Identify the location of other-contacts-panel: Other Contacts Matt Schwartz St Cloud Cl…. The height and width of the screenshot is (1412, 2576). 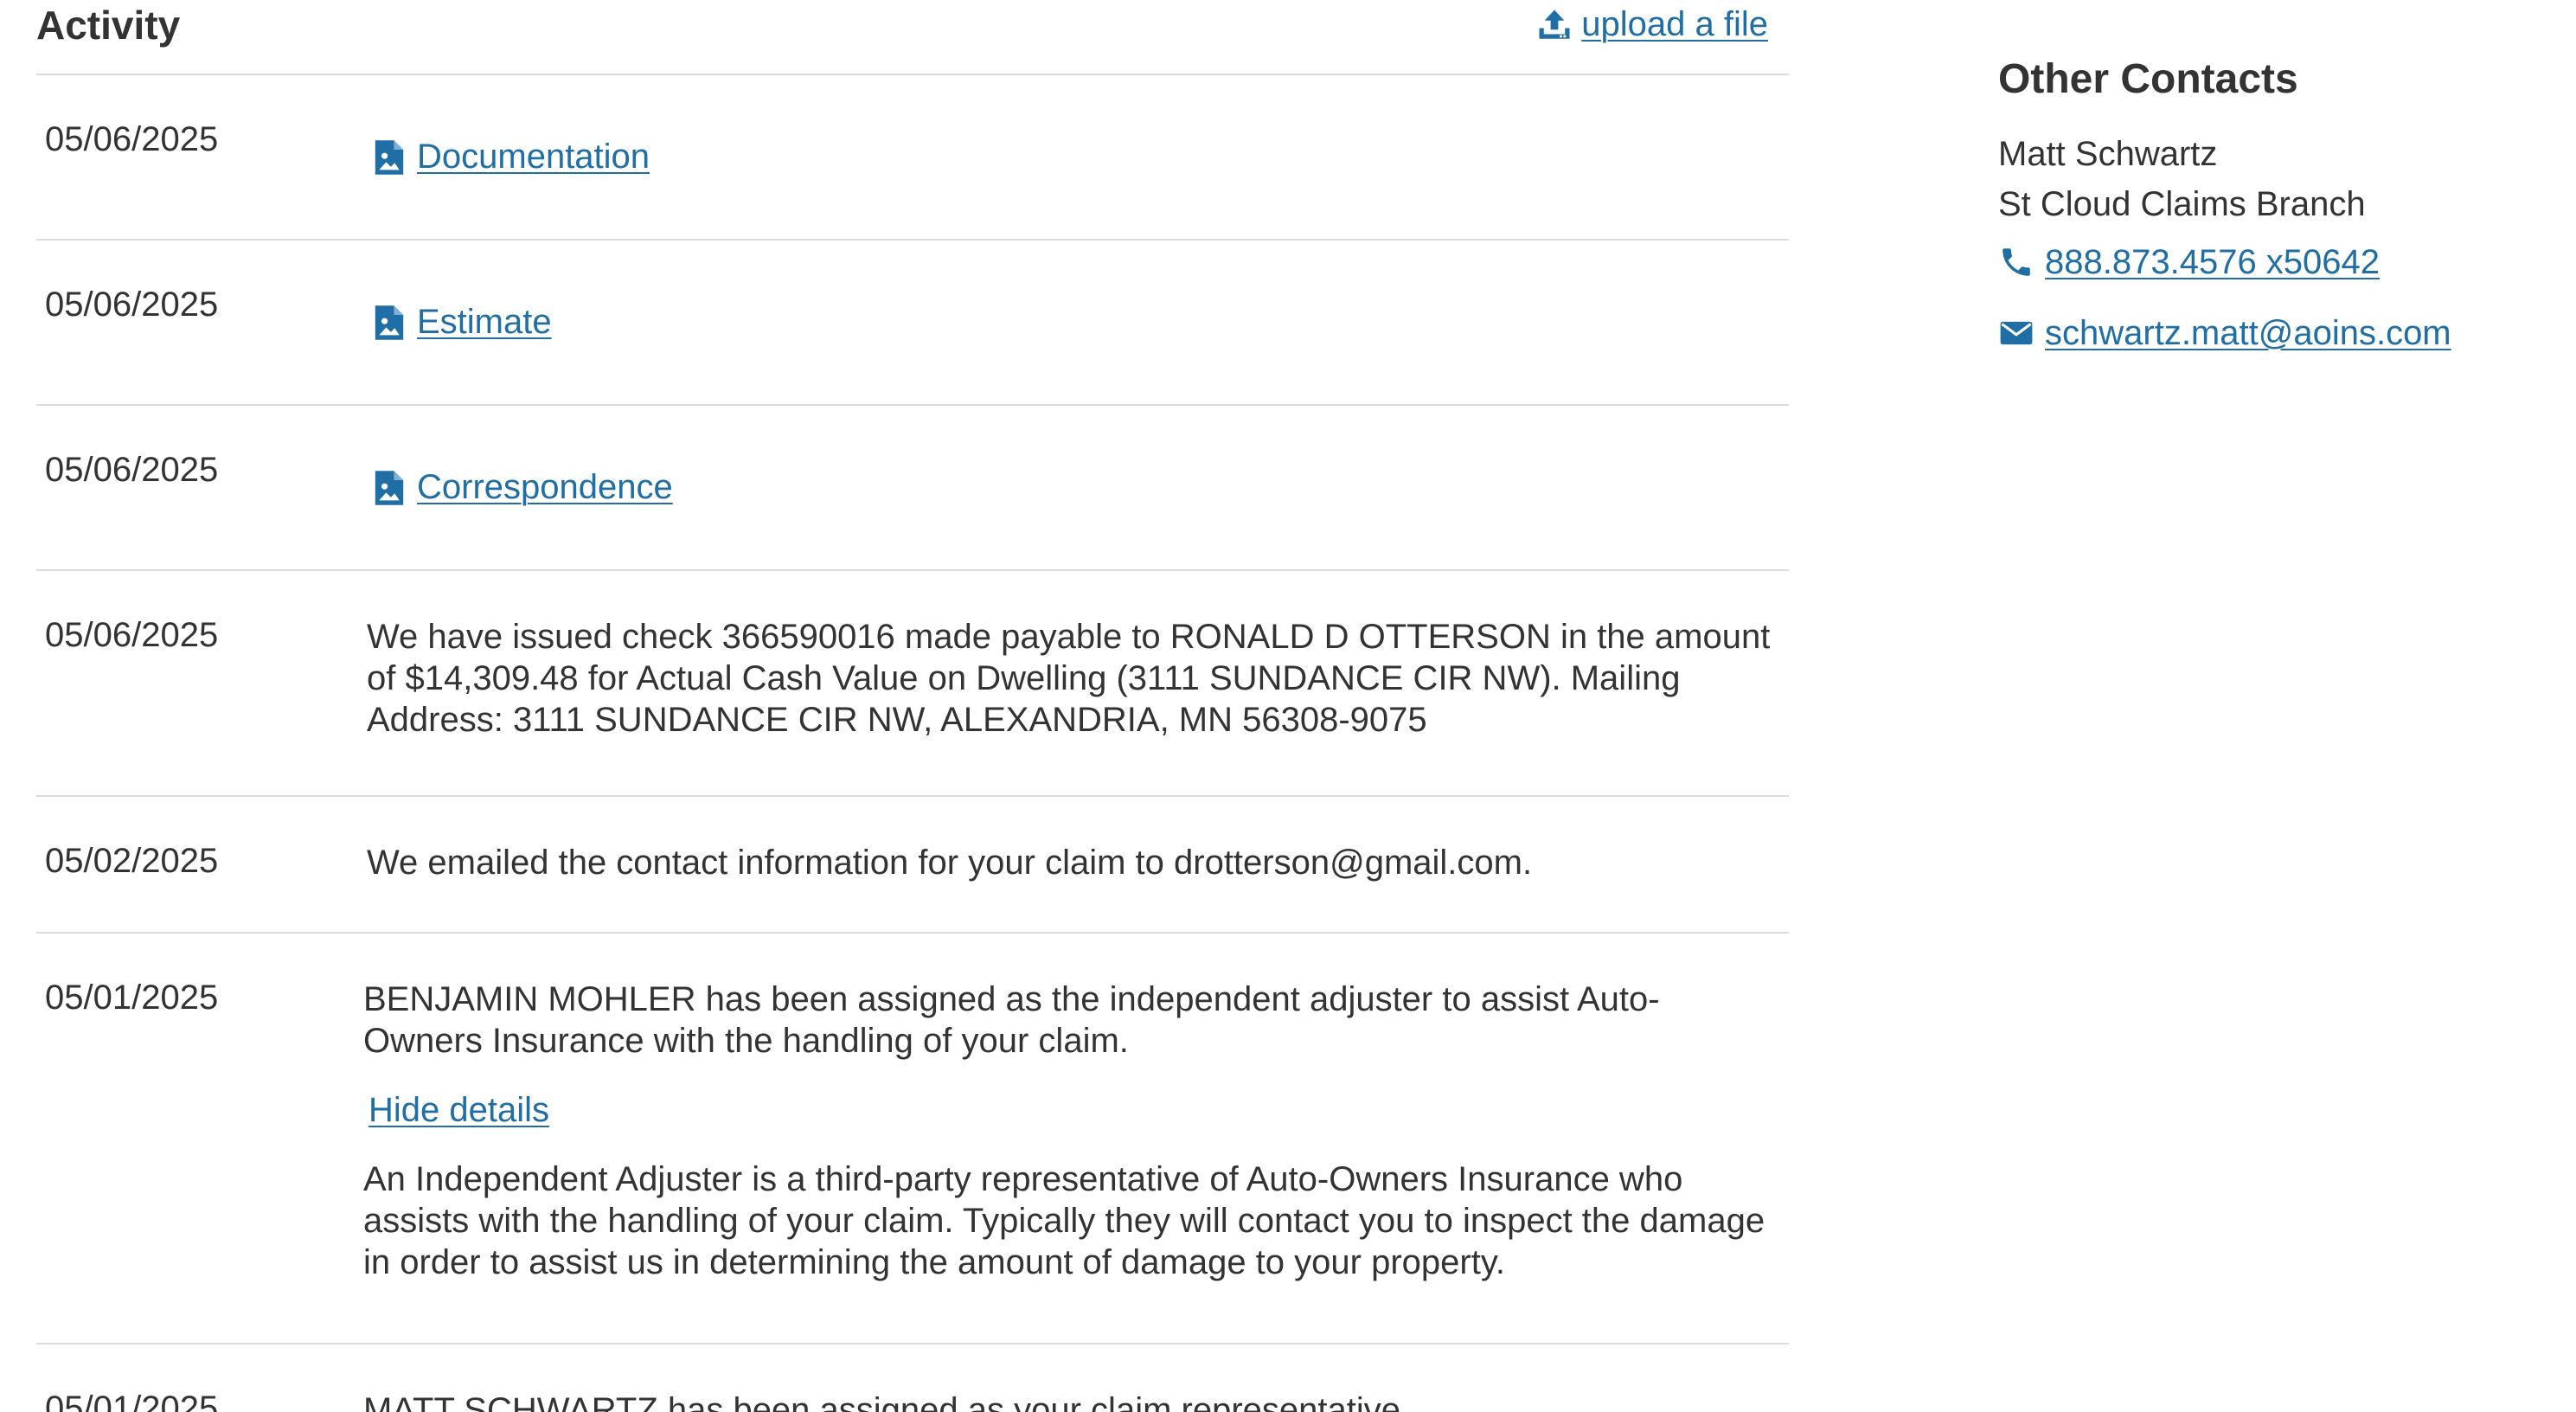
(2275, 207).